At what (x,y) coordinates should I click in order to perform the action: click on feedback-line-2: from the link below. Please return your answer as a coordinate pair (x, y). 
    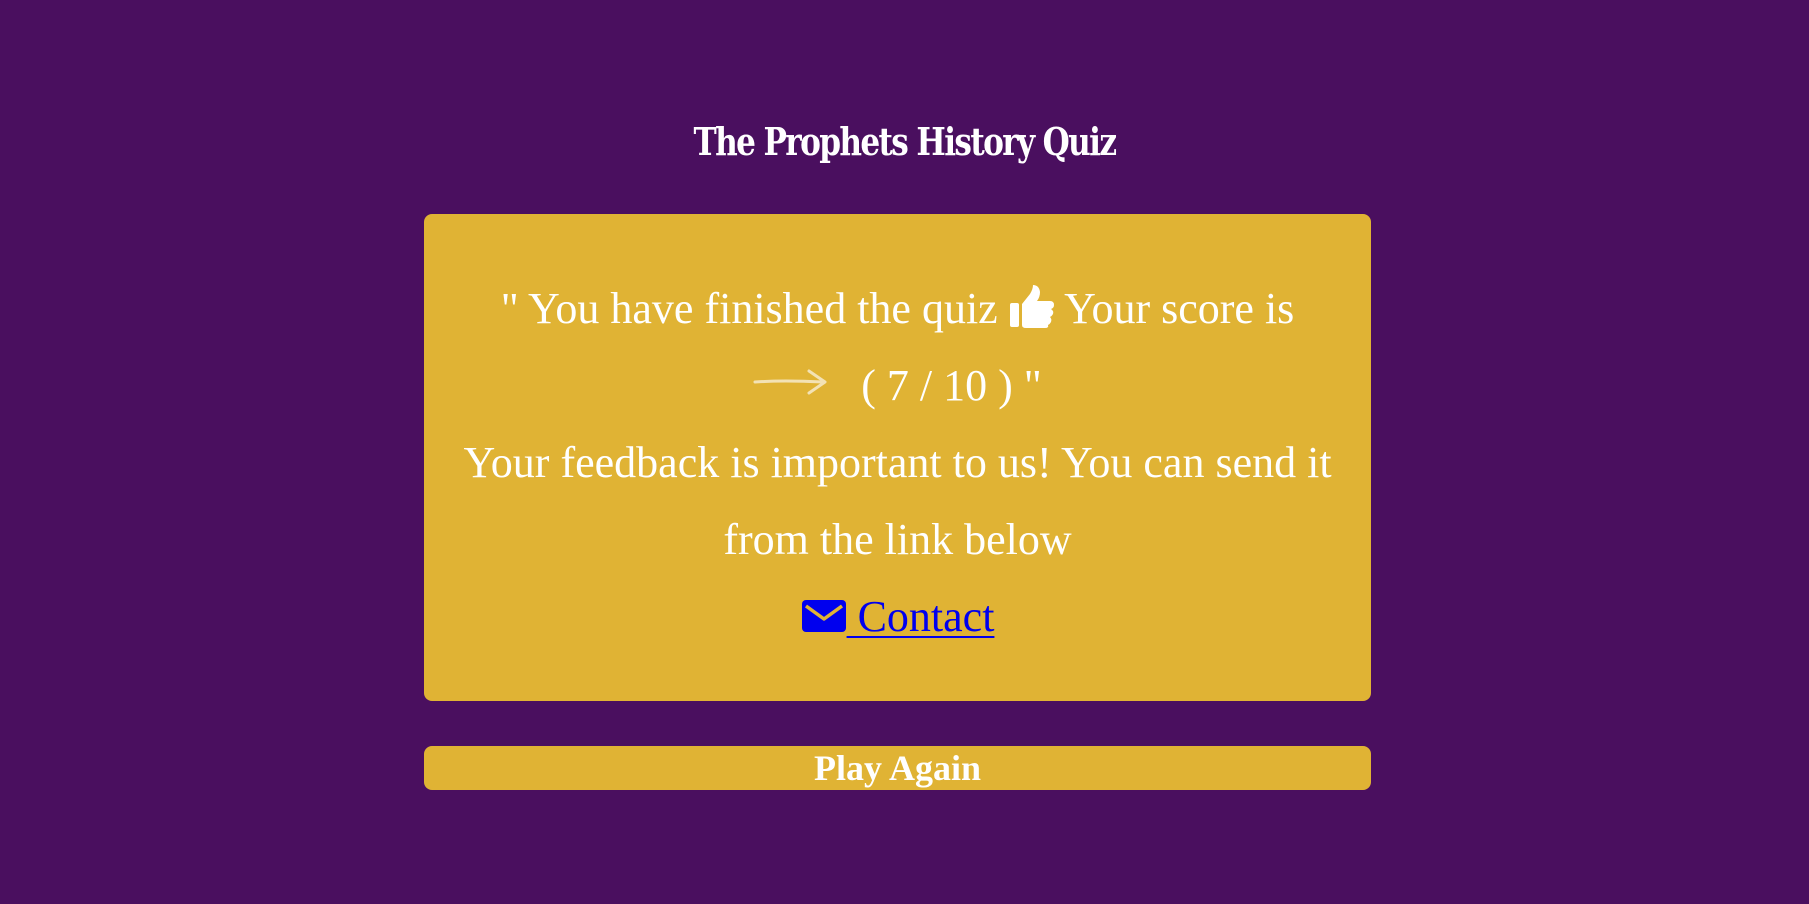
    Looking at the image, I should click on (897, 539).